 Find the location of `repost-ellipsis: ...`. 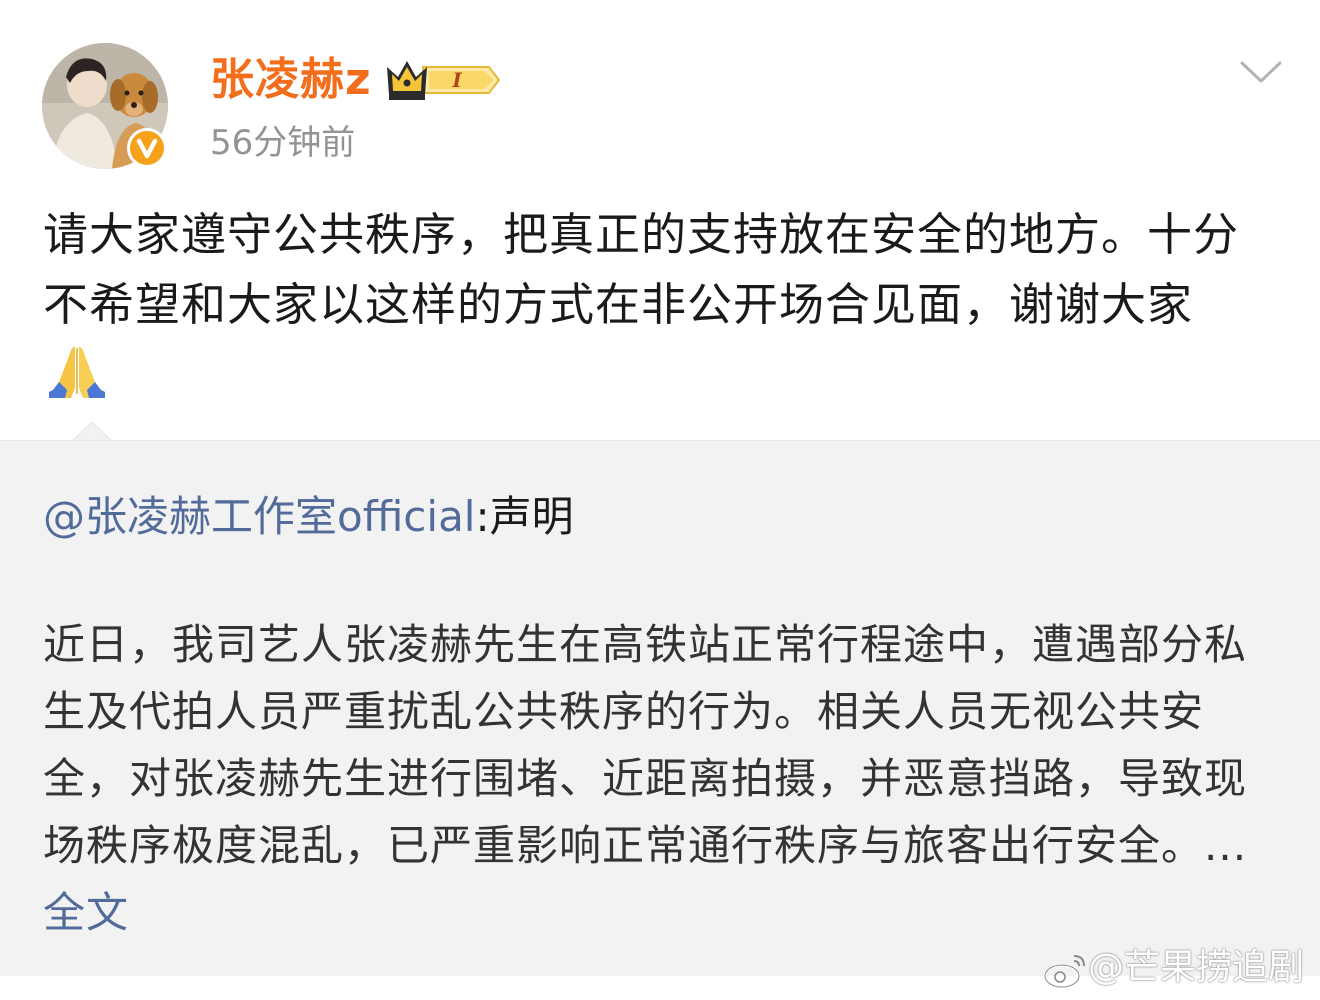

repost-ellipsis: ... is located at coordinates (1226, 845).